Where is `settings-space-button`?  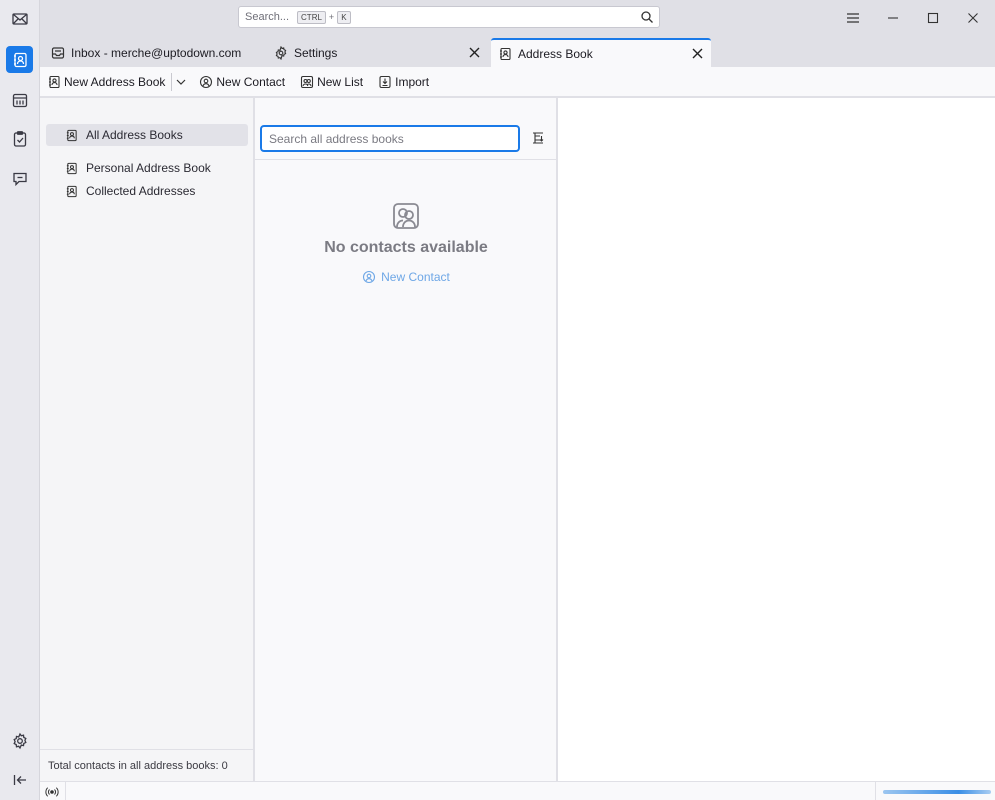 settings-space-button is located at coordinates (19, 740).